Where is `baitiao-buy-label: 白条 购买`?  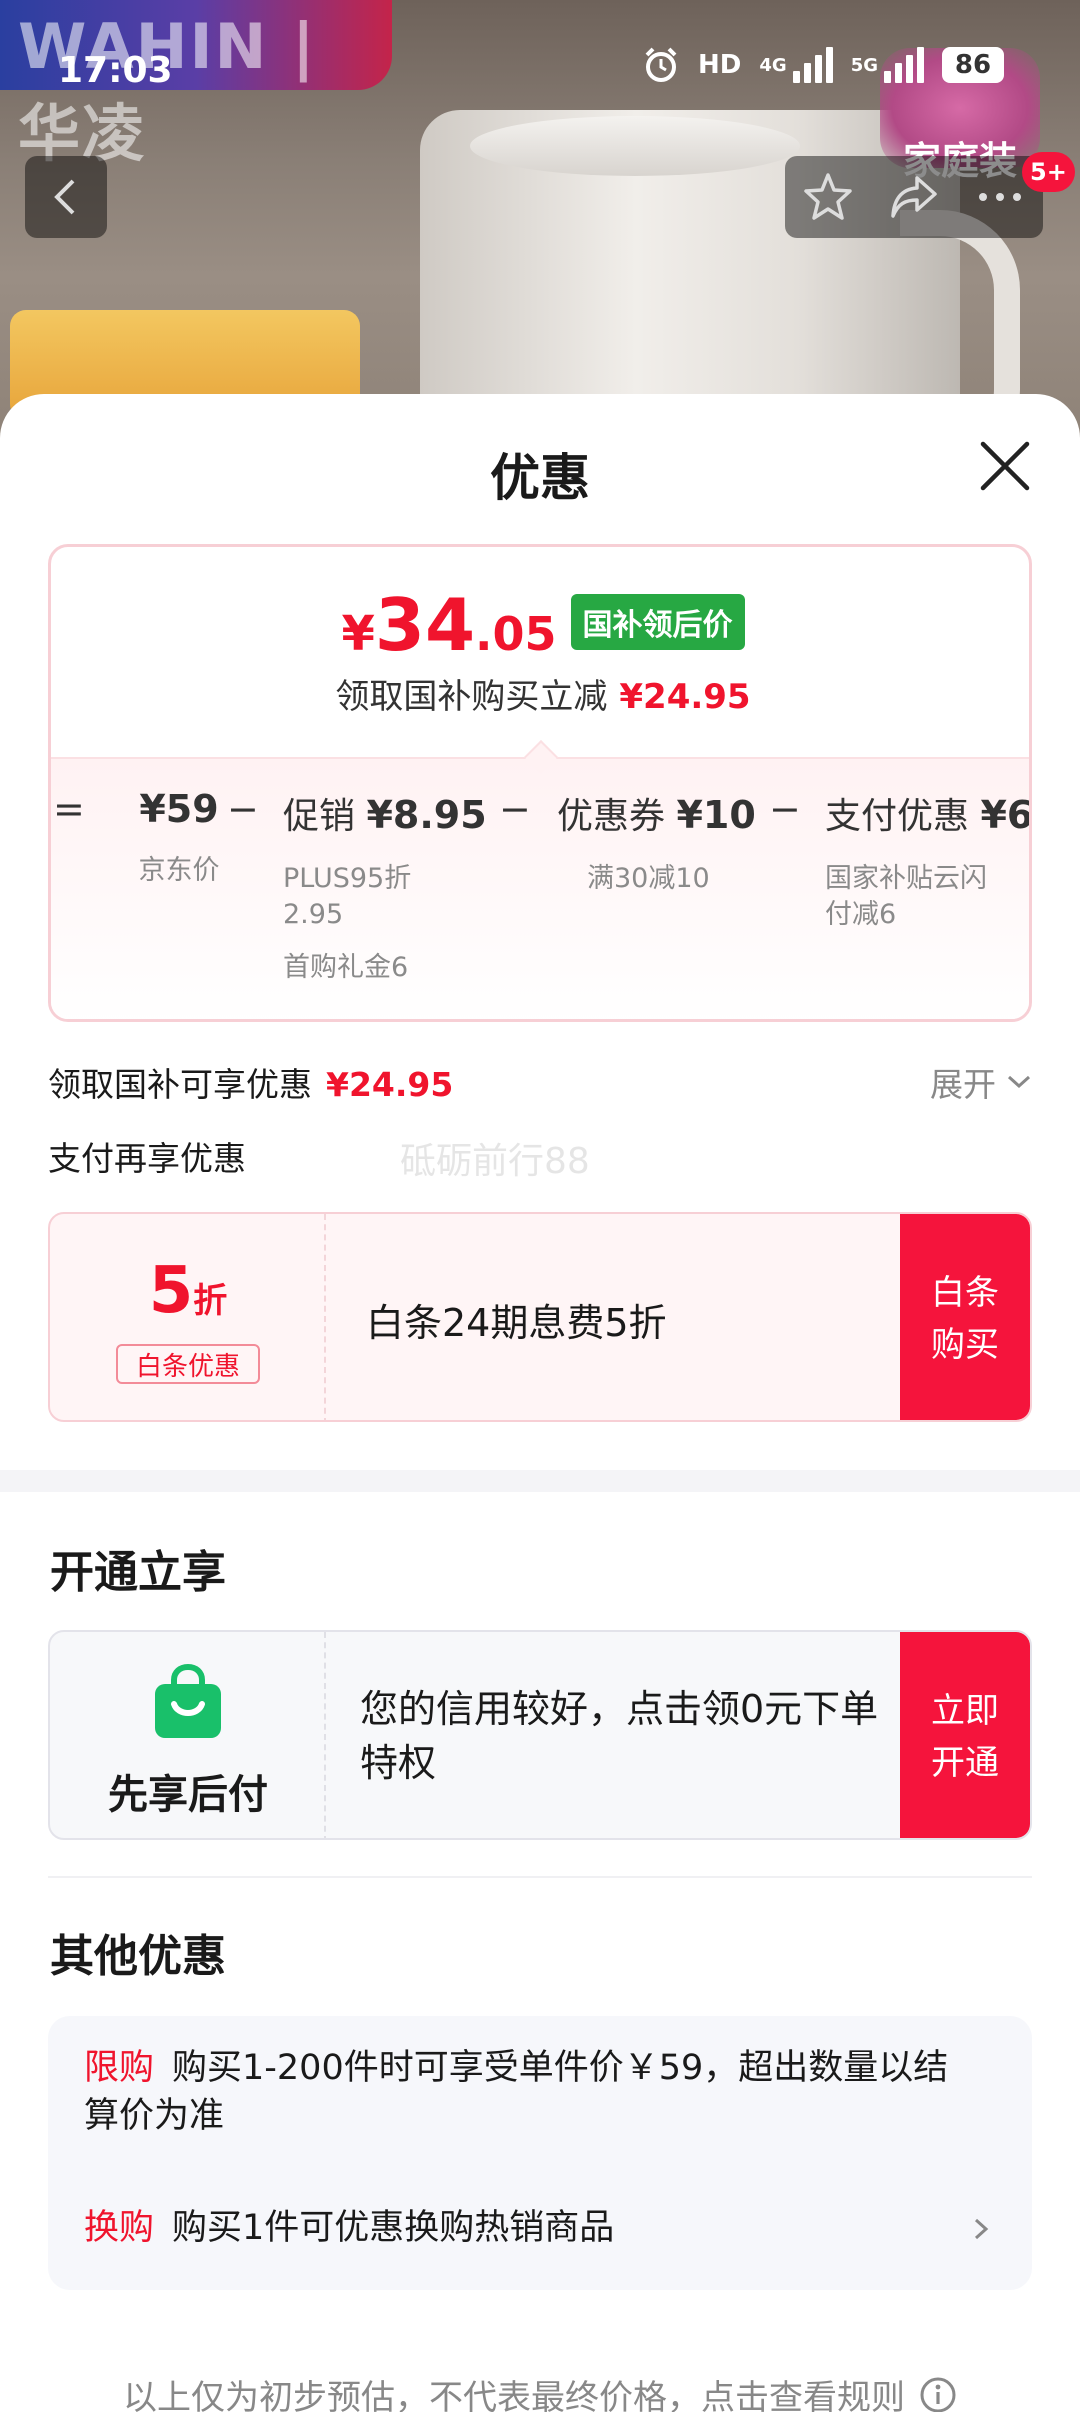
baitiao-buy-label: 白条 购买 is located at coordinates (965, 1319).